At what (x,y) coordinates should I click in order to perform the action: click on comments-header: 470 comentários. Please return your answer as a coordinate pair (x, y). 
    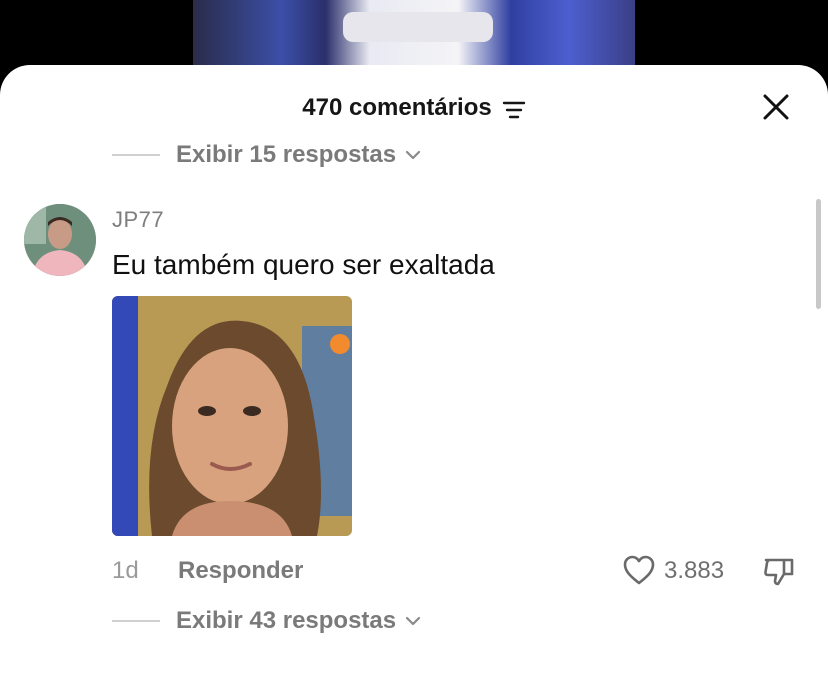
    Looking at the image, I should click on (414, 108).